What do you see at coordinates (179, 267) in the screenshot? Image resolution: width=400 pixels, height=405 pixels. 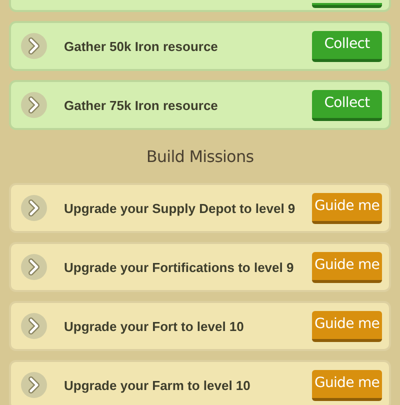 I see `mission-text: Upgrade your Fortifications to level 9` at bounding box center [179, 267].